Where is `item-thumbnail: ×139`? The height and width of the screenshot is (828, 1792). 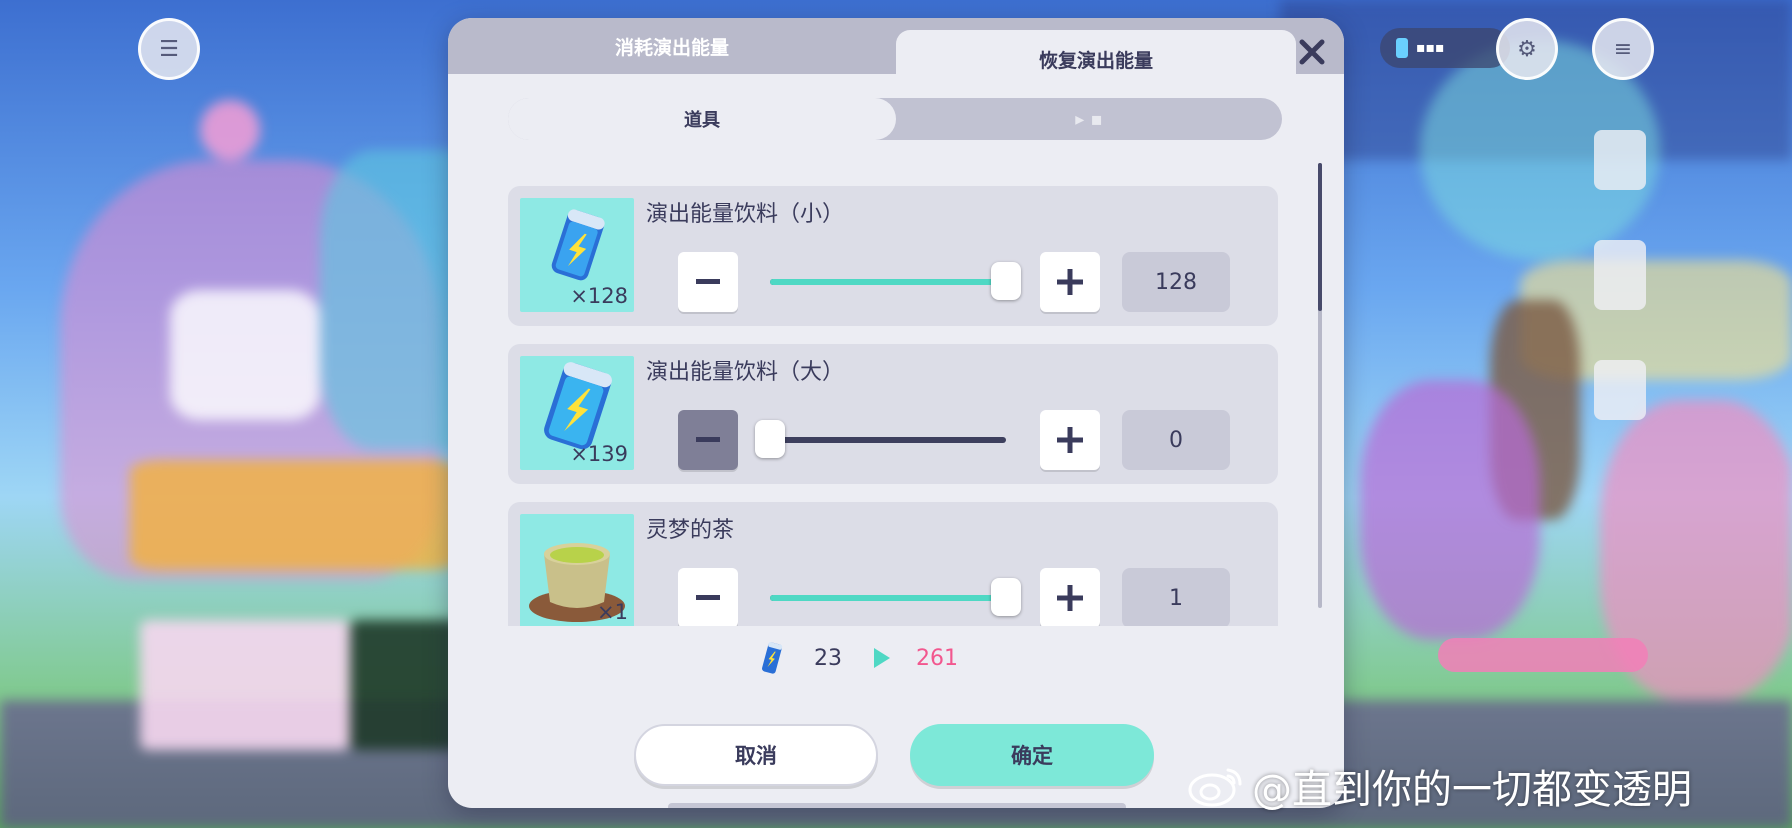 item-thumbnail: ×139 is located at coordinates (577, 413).